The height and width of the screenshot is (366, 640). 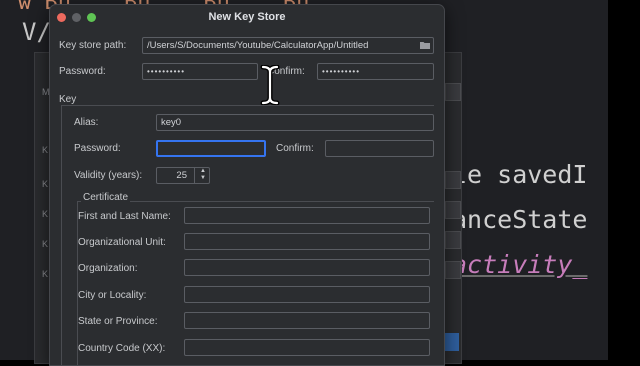 I want to click on country-code-label: Country Code (XX):, so click(x=122, y=348).